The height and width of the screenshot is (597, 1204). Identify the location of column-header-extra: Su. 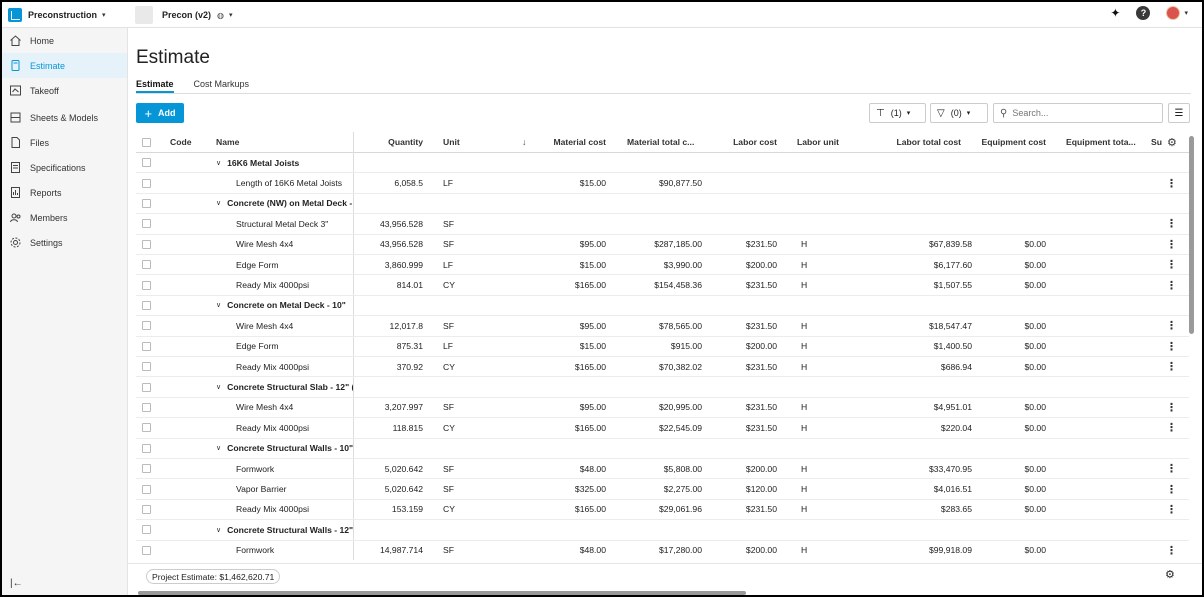
(1157, 142).